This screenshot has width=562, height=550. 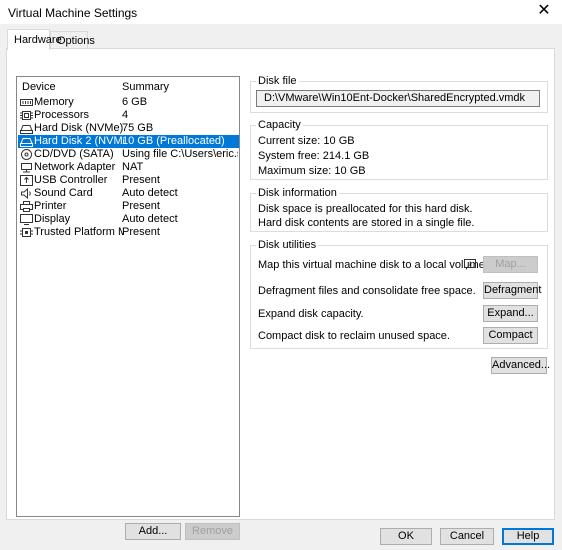 What do you see at coordinates (312, 171) in the screenshot?
I see `maximum-size-text: Maximum size: 10 GB` at bounding box center [312, 171].